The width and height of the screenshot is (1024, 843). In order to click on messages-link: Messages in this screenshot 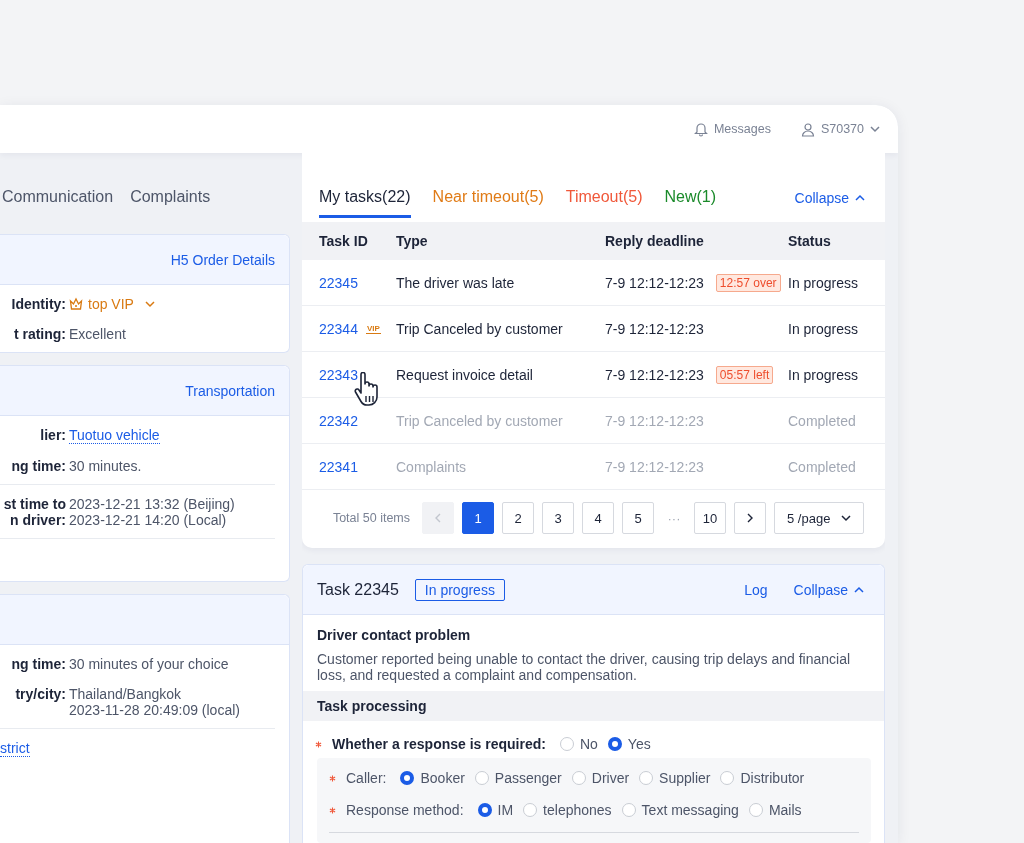, I will do `click(742, 129)`.